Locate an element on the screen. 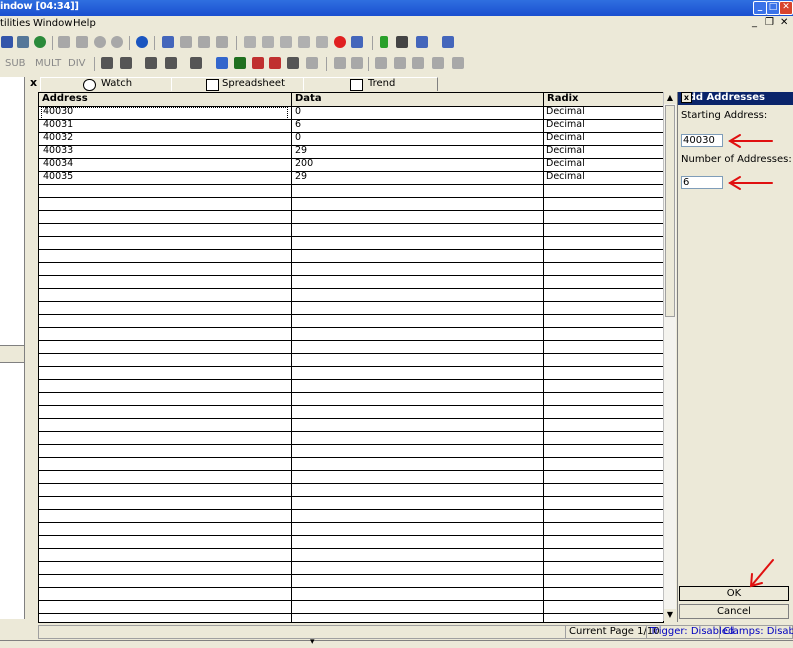 The height and width of the screenshot is (648, 793). contact-icon is located at coordinates (151, 63).